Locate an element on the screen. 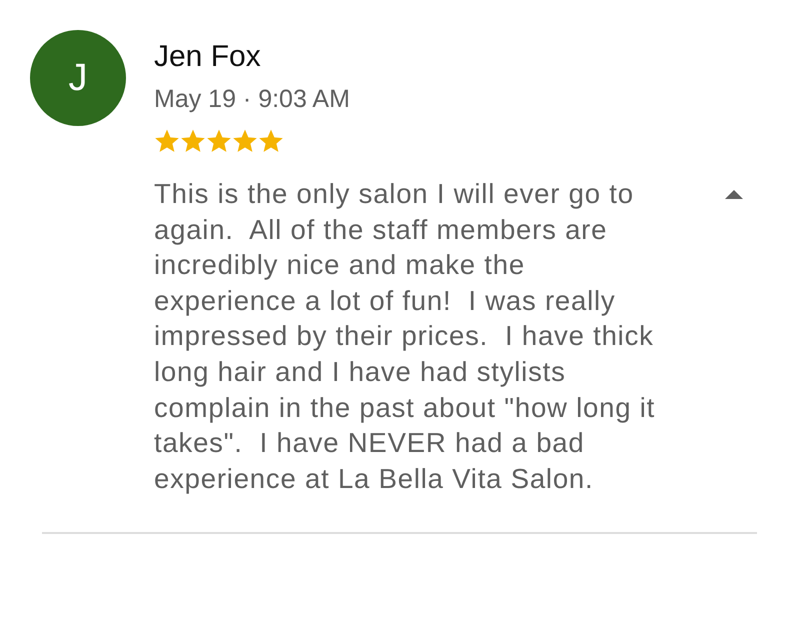 This screenshot has height=628, width=800. review-date: May 19 · 9:03 AM is located at coordinates (252, 99).